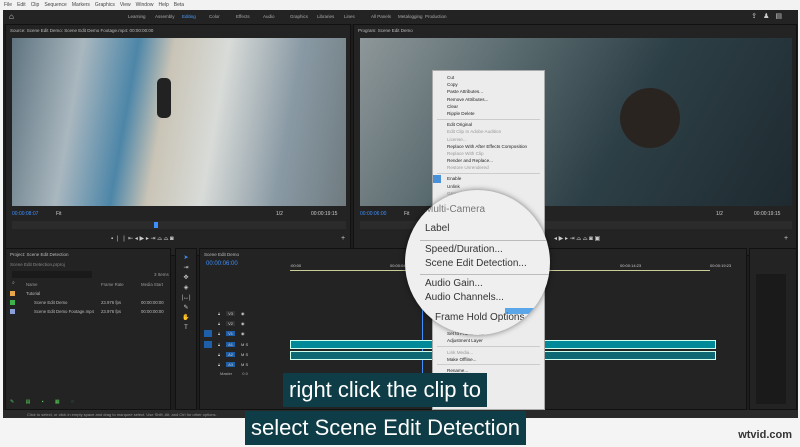 The width and height of the screenshot is (800, 447). I want to click on track-header-v1: 🔒︎ V1 ◉, so click(245, 333).